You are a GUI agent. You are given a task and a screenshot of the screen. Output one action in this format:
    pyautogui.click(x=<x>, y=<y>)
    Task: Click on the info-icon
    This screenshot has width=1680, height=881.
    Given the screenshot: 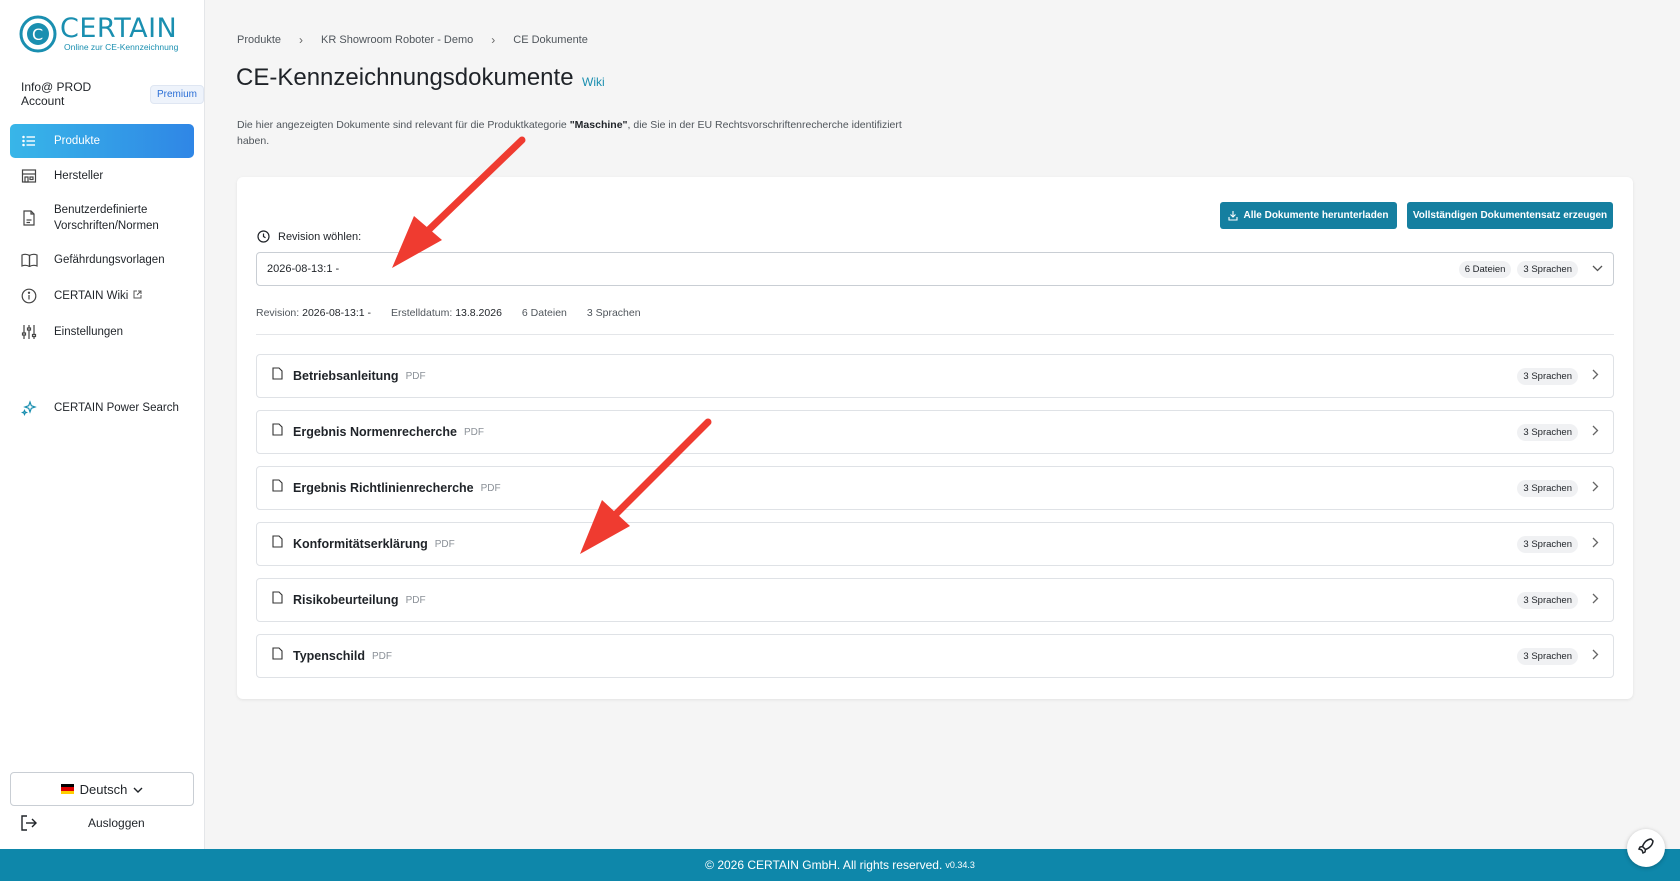 What is the action you would take?
    pyautogui.click(x=29, y=296)
    